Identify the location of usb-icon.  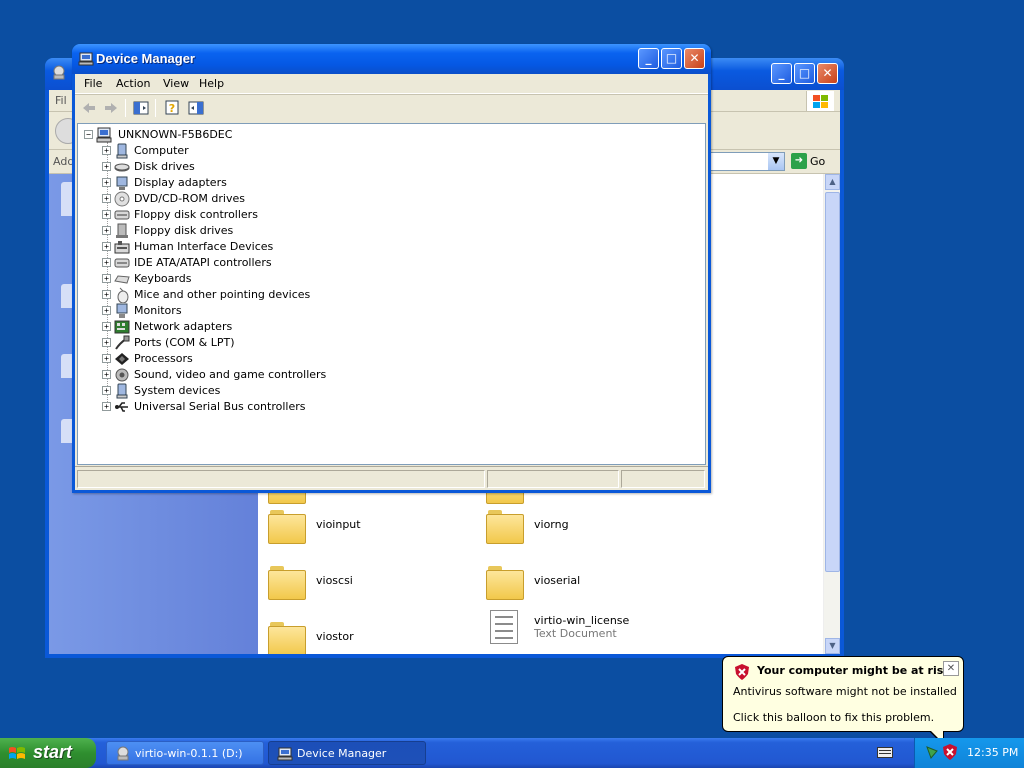
(121, 407).